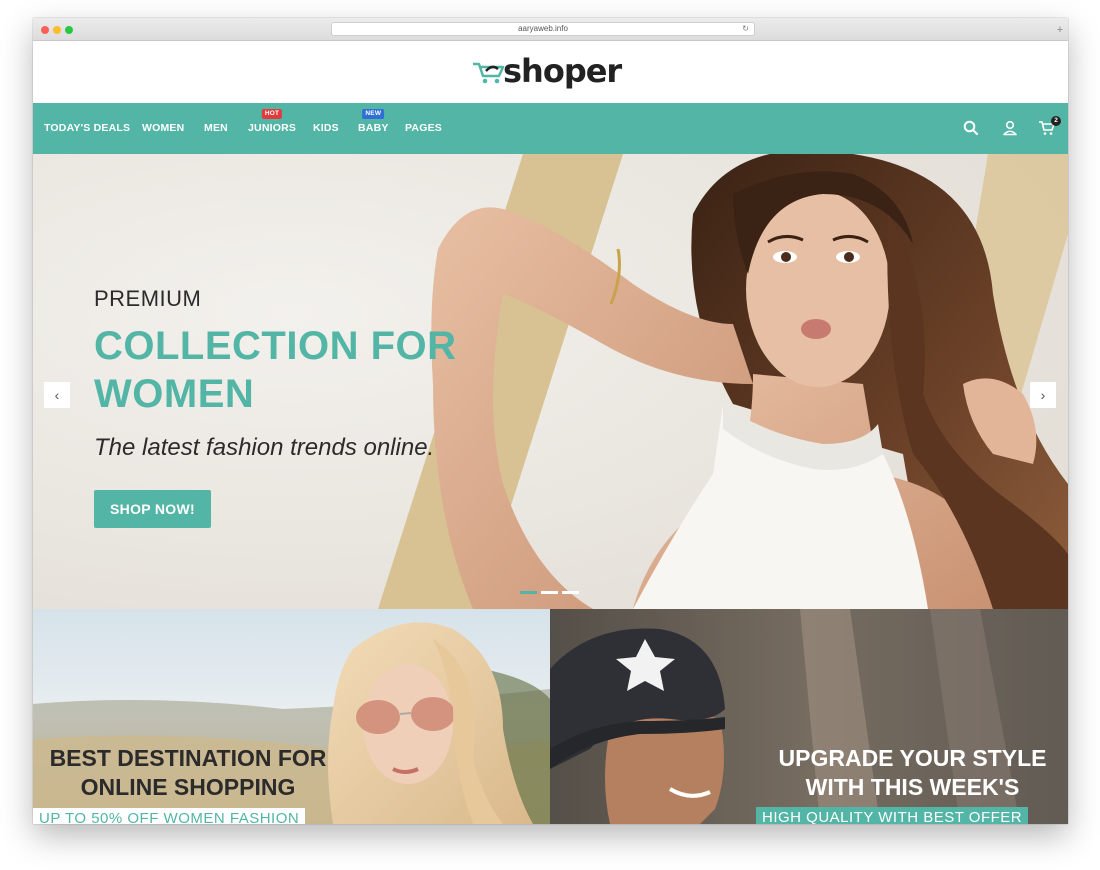  I want to click on nav-item-kids: KIDS, so click(326, 128).